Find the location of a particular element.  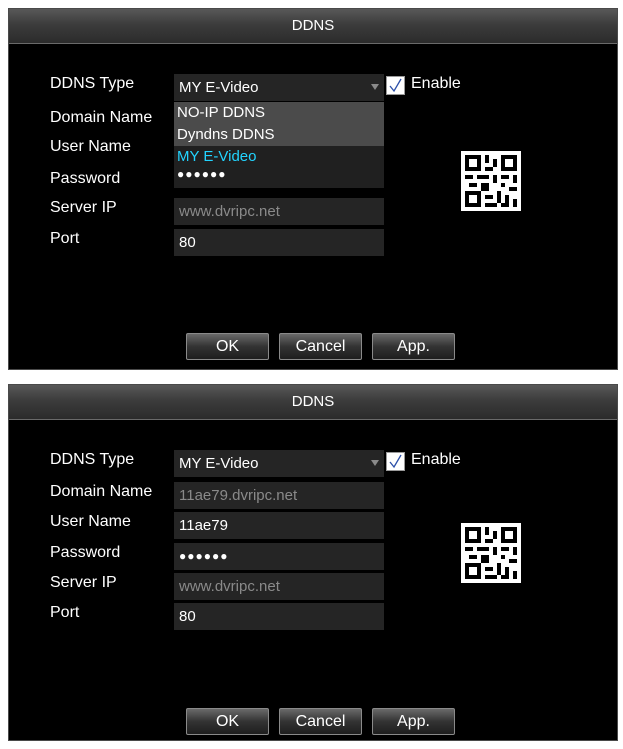

ddns-type-dropdown: NO-IP DDNS Dyndns DDNS MY E-Video ●●●●●● is located at coordinates (279, 145).